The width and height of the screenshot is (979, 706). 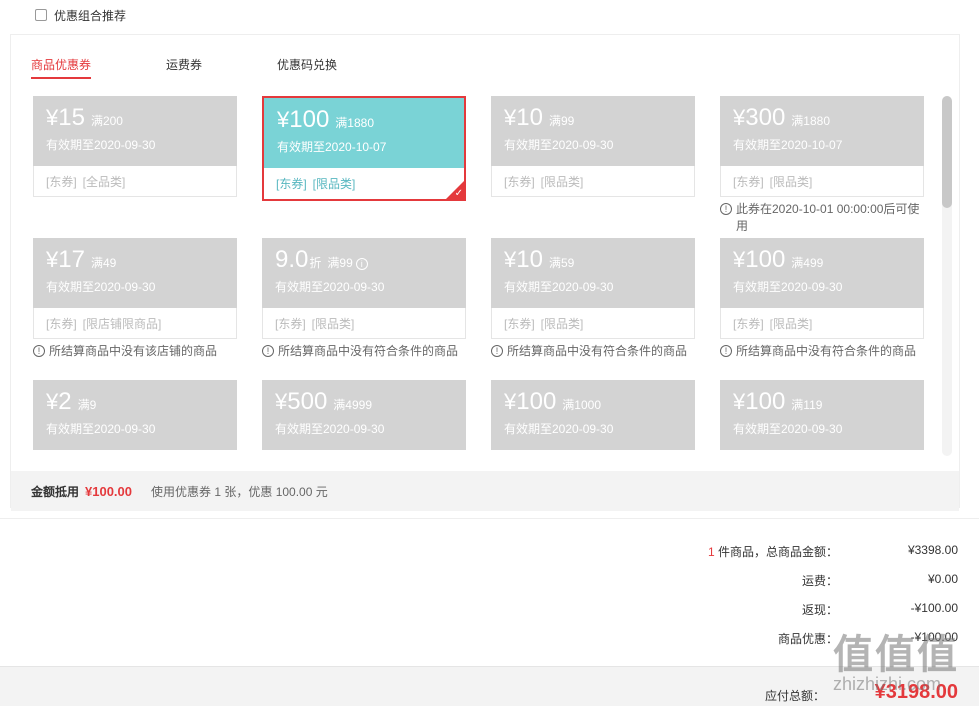 What do you see at coordinates (942, 579) in the screenshot?
I see `shipping-amount: ¥0.00` at bounding box center [942, 579].